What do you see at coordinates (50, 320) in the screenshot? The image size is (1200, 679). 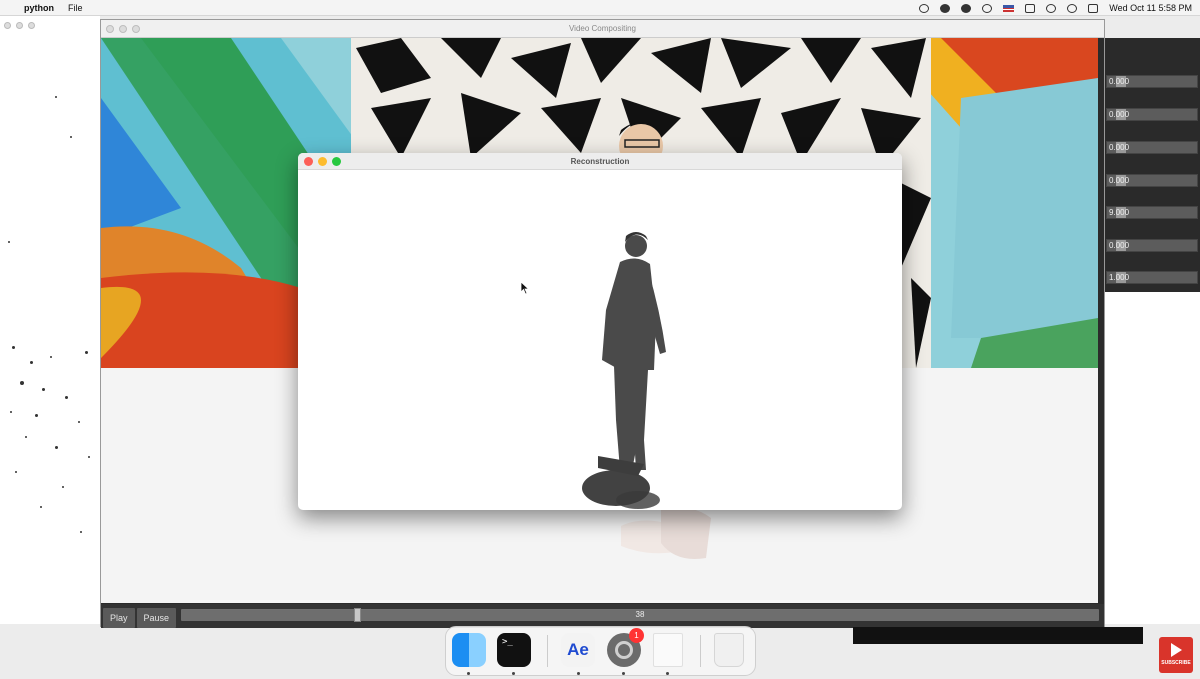 I see `background-window` at bounding box center [50, 320].